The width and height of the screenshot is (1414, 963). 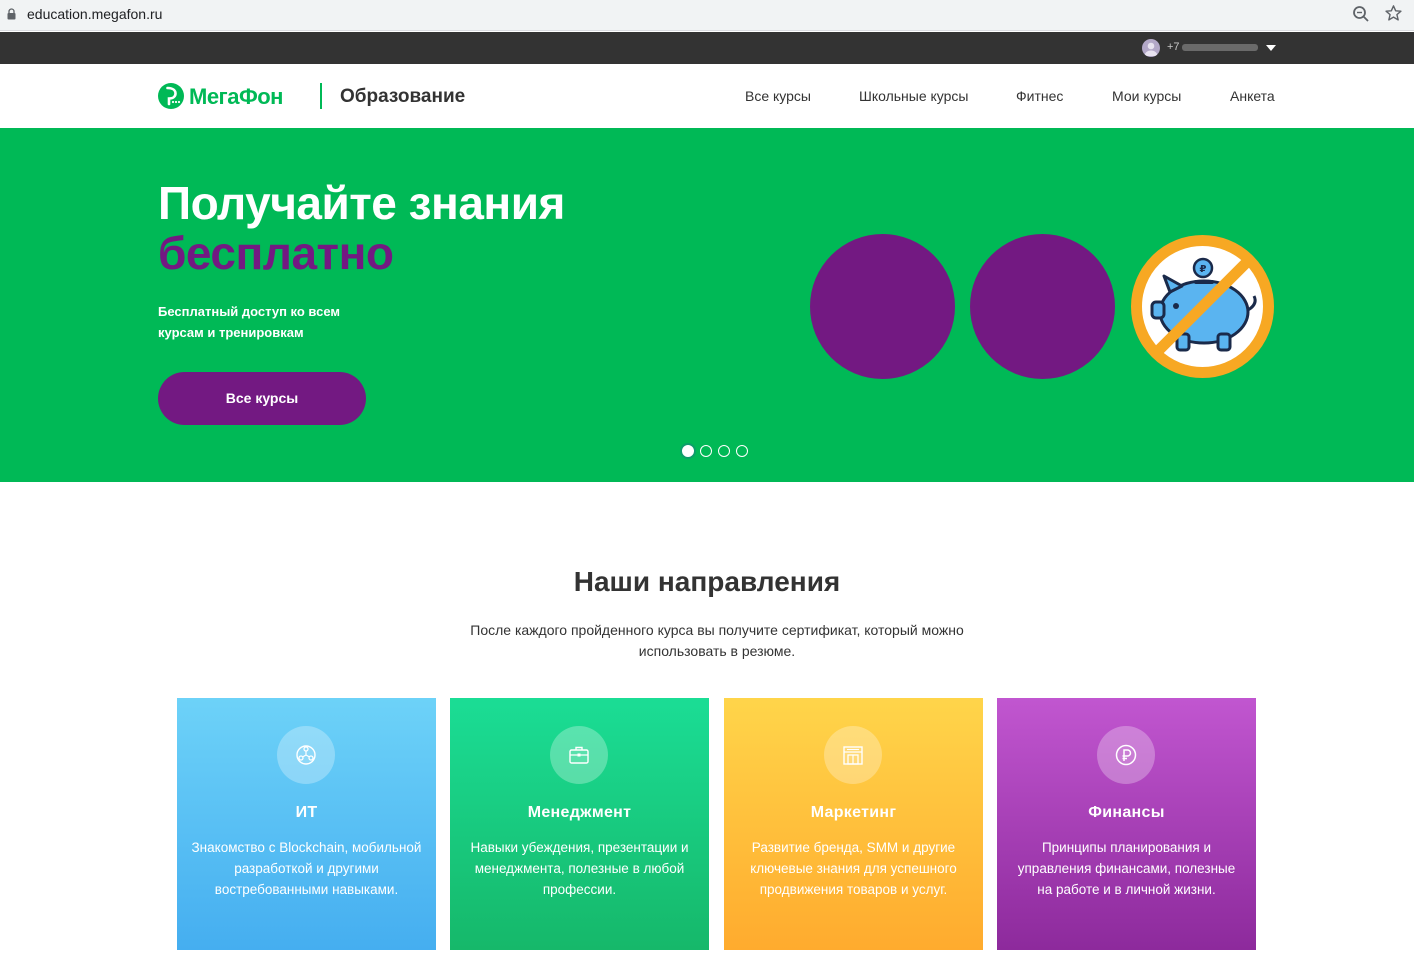 I want to click on avatar, so click(x=1151, y=48).